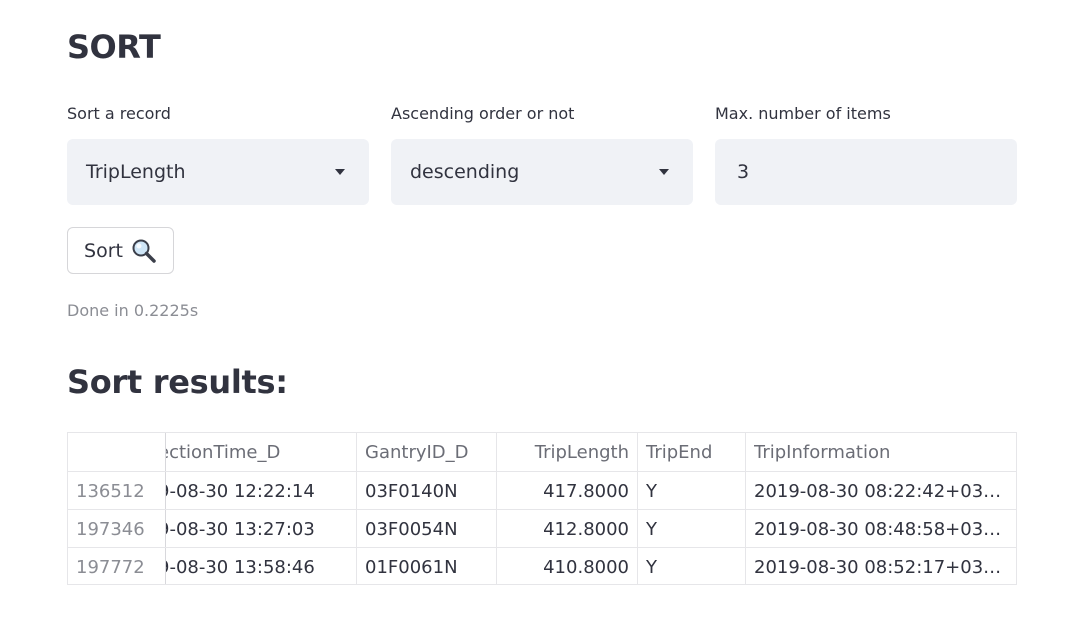  I want to click on sort-button: Sort, so click(120, 250).